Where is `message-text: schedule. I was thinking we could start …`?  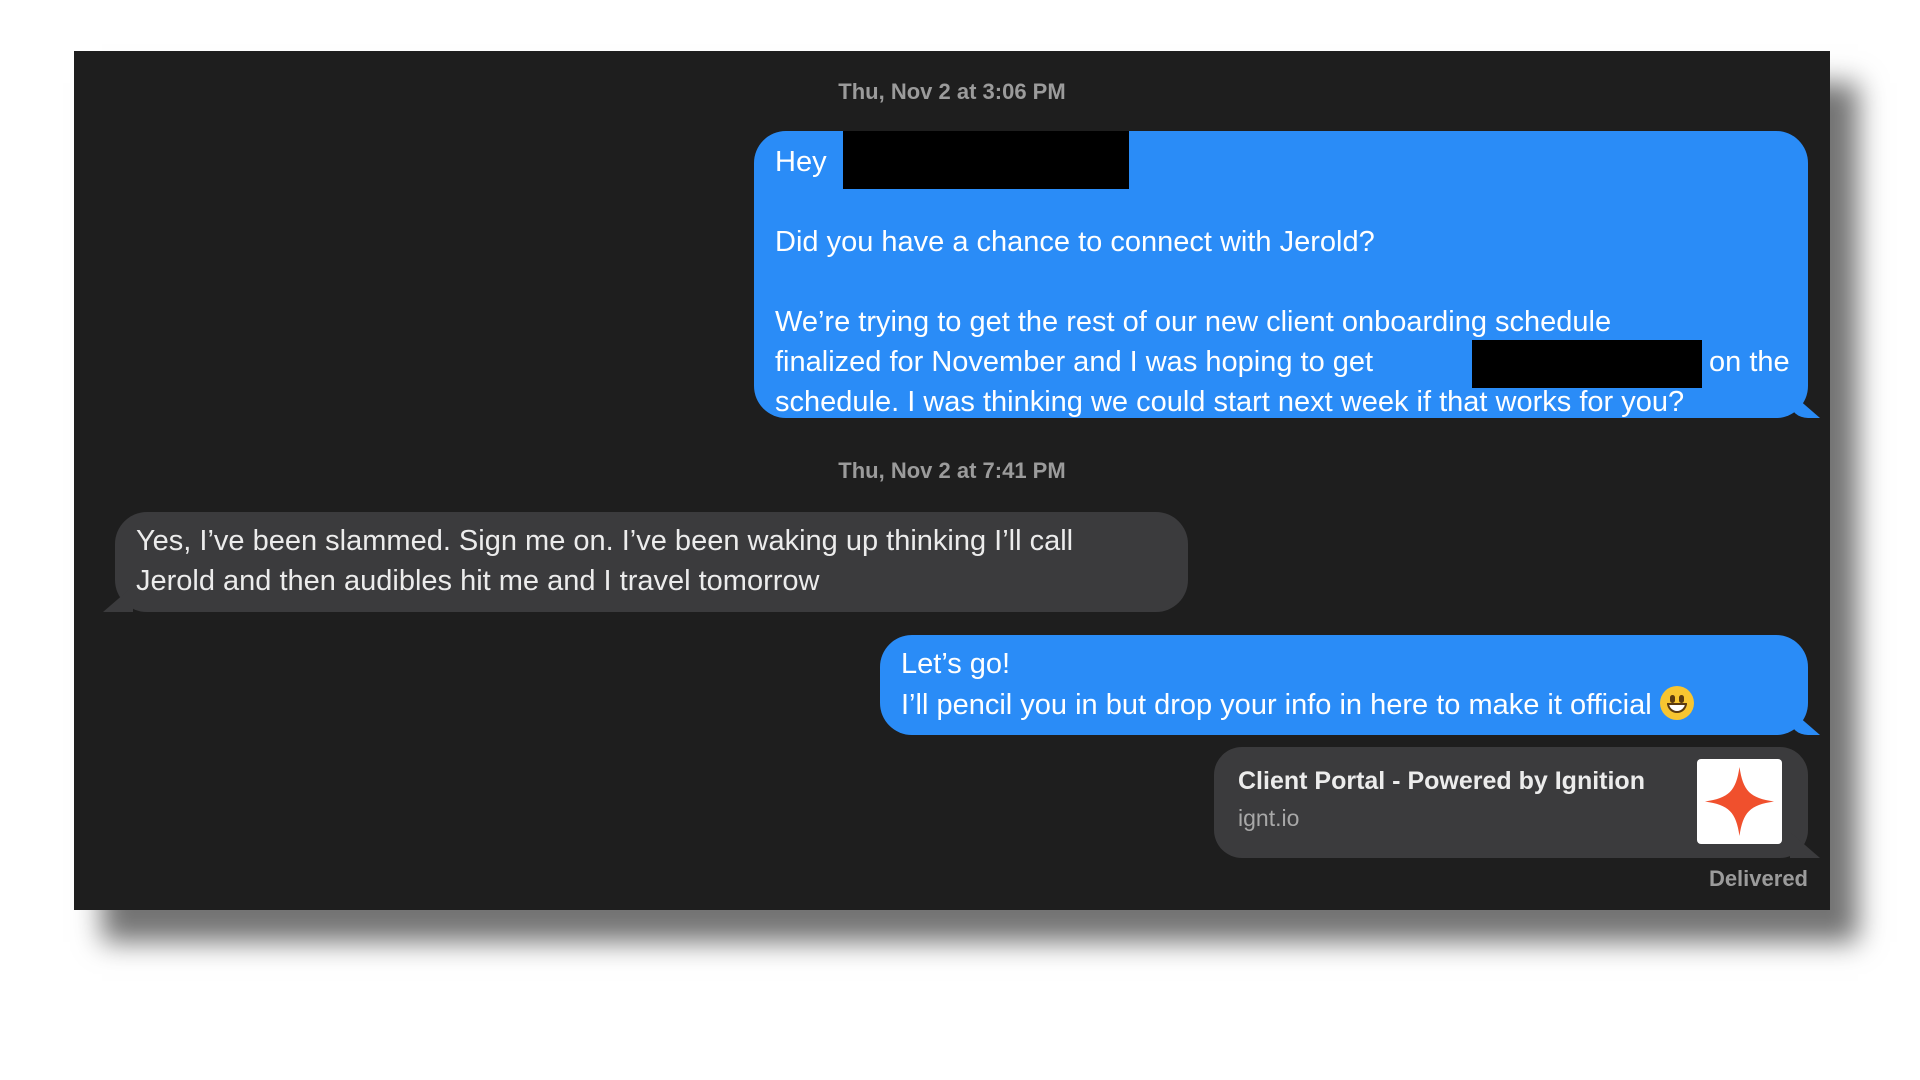
message-text: schedule. I was thinking we could start … is located at coordinates (1230, 402).